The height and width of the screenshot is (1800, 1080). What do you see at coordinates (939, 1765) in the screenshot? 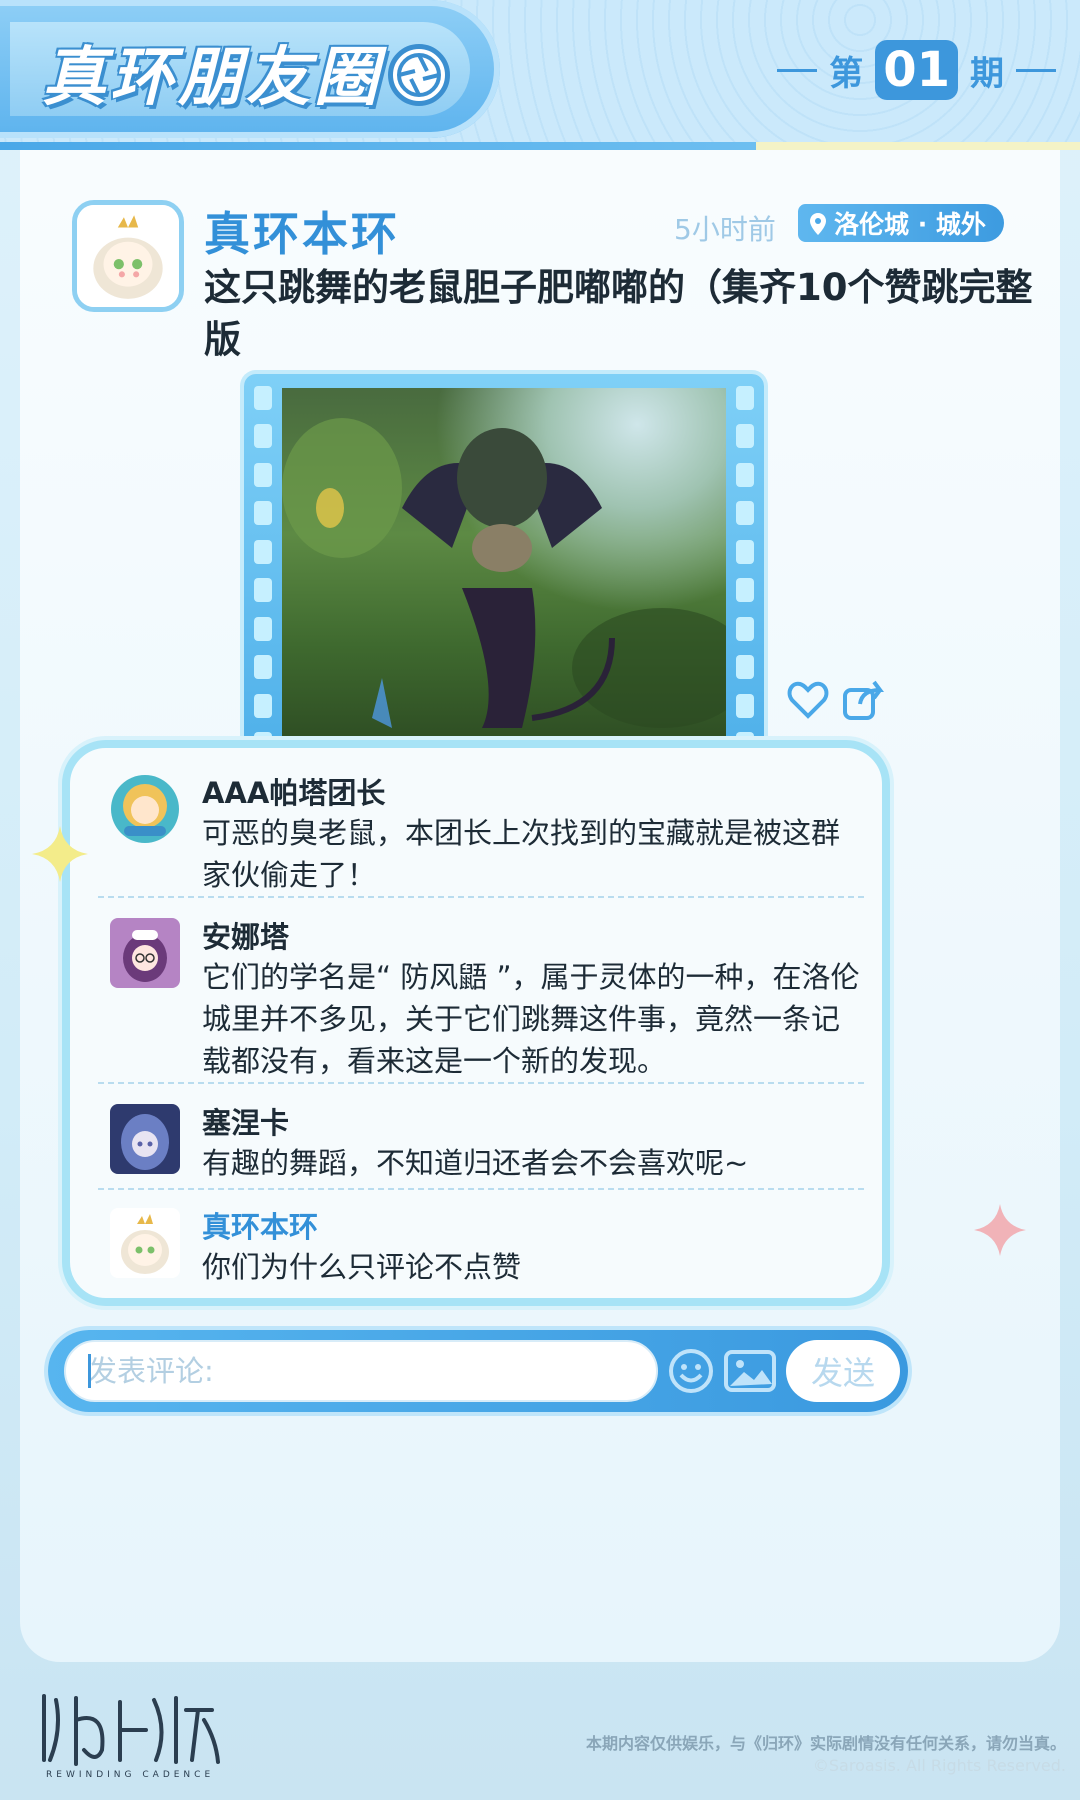
I see `copyright-text: ©Saroasis. All Rights Reserved.` at bounding box center [939, 1765].